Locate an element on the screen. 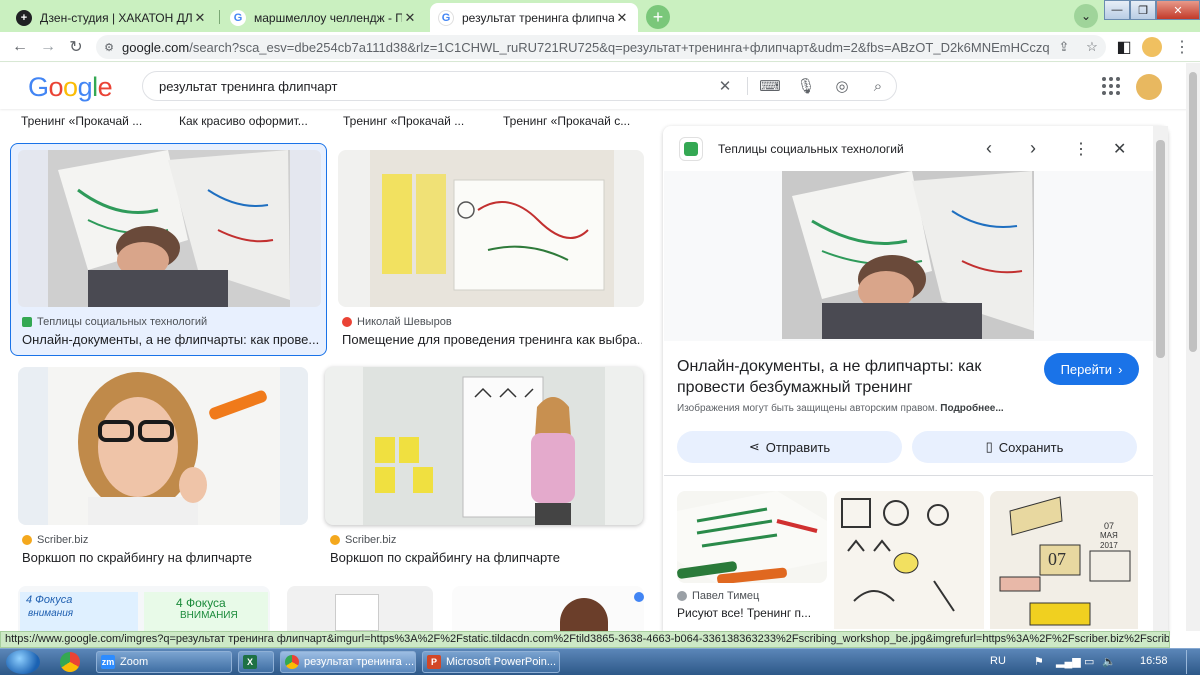 Image resolution: width=1200 pixels, height=675 pixels. menu-dots-icon: ⋮ is located at coordinates (1182, 47).